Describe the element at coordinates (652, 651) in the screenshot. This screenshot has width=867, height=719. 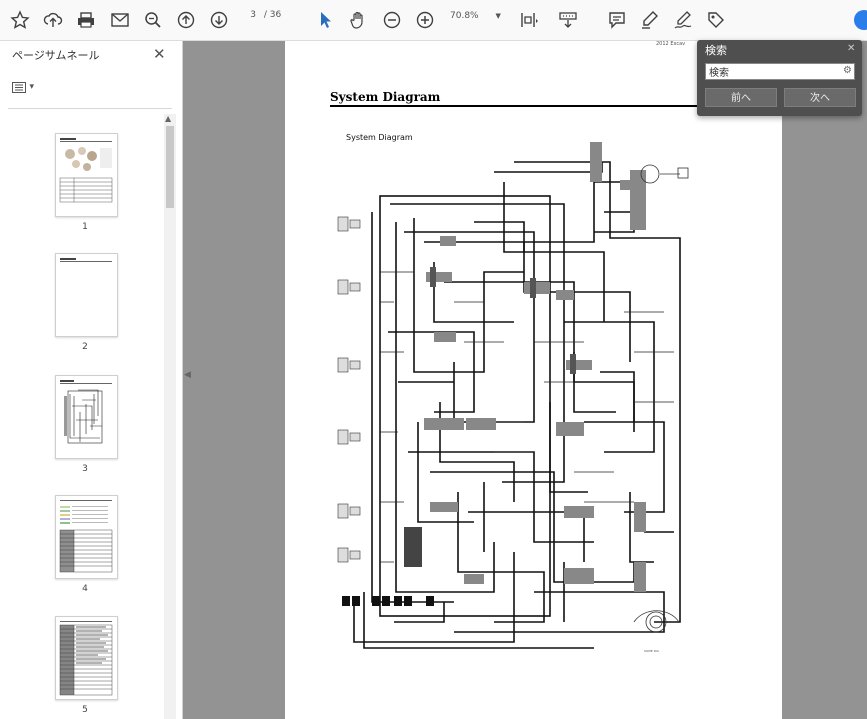
I see `svg-text: SOME DIA` at that location.